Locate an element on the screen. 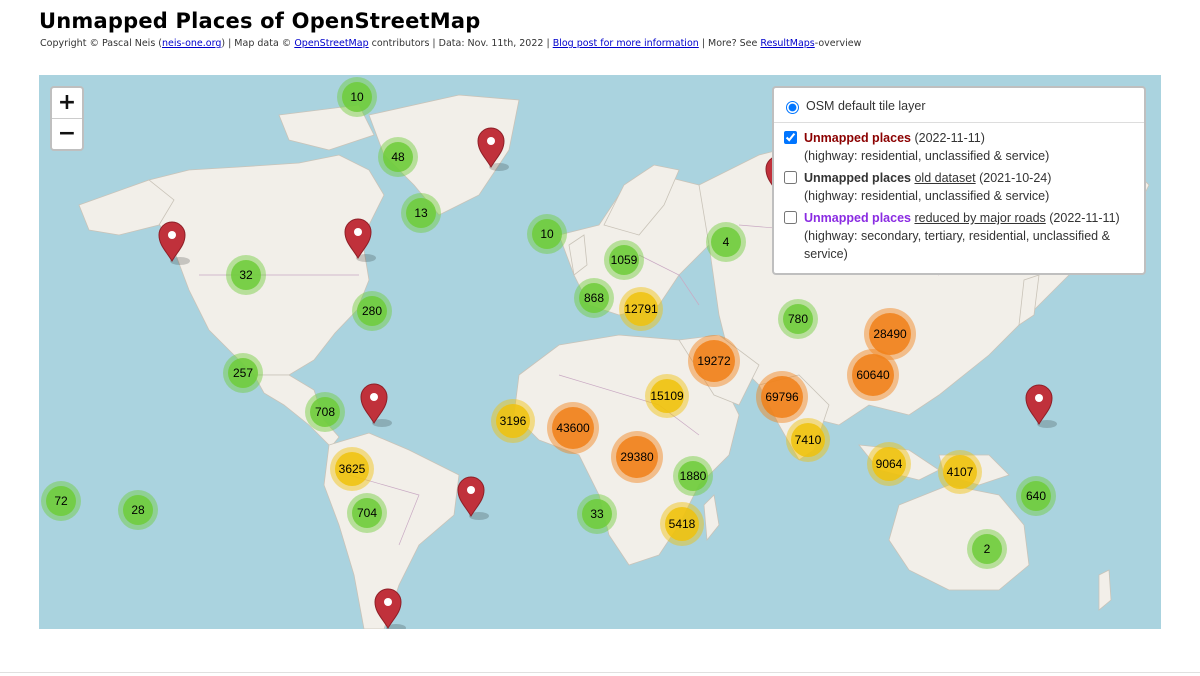  cluster-count: 704 is located at coordinates (367, 513).